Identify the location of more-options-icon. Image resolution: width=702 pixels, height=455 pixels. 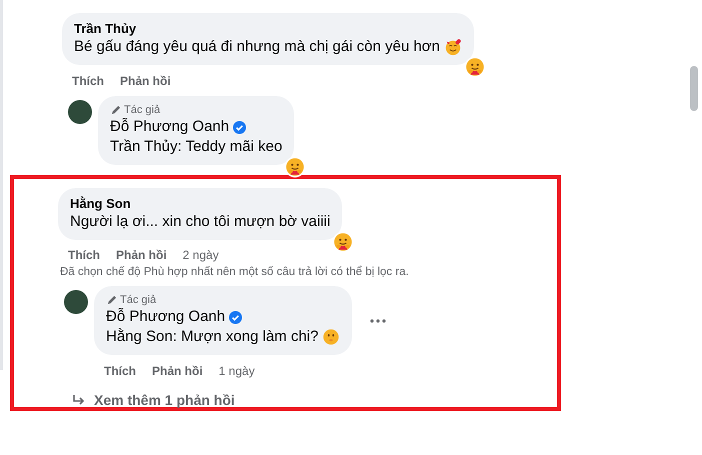
(378, 320).